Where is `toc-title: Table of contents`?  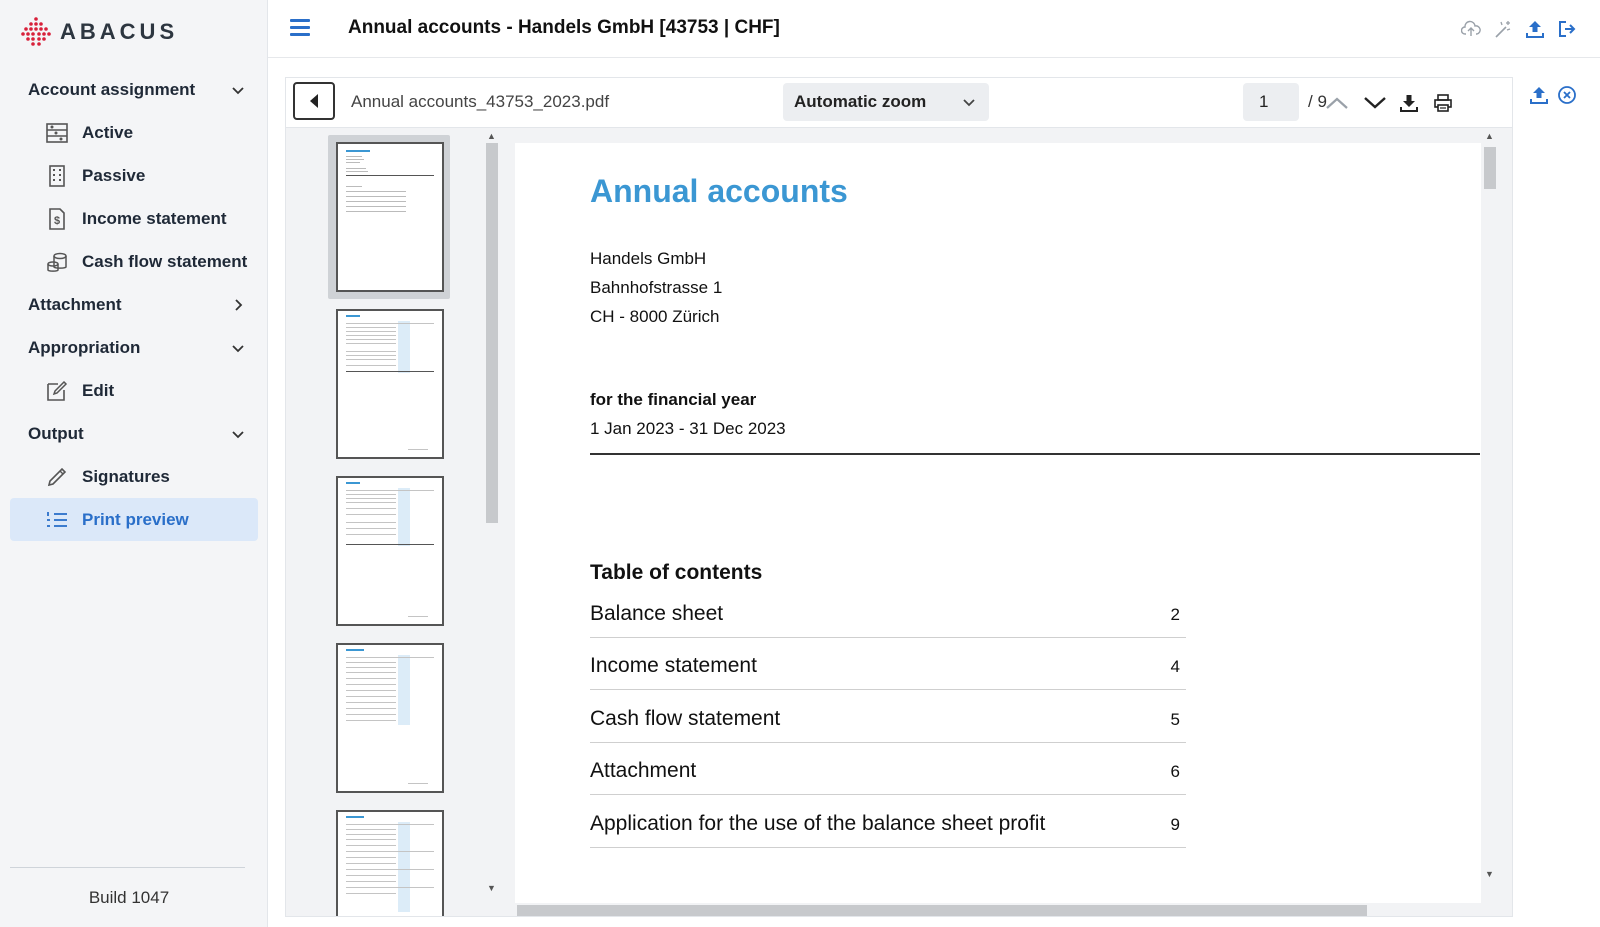
toc-title: Table of contents is located at coordinates (676, 572).